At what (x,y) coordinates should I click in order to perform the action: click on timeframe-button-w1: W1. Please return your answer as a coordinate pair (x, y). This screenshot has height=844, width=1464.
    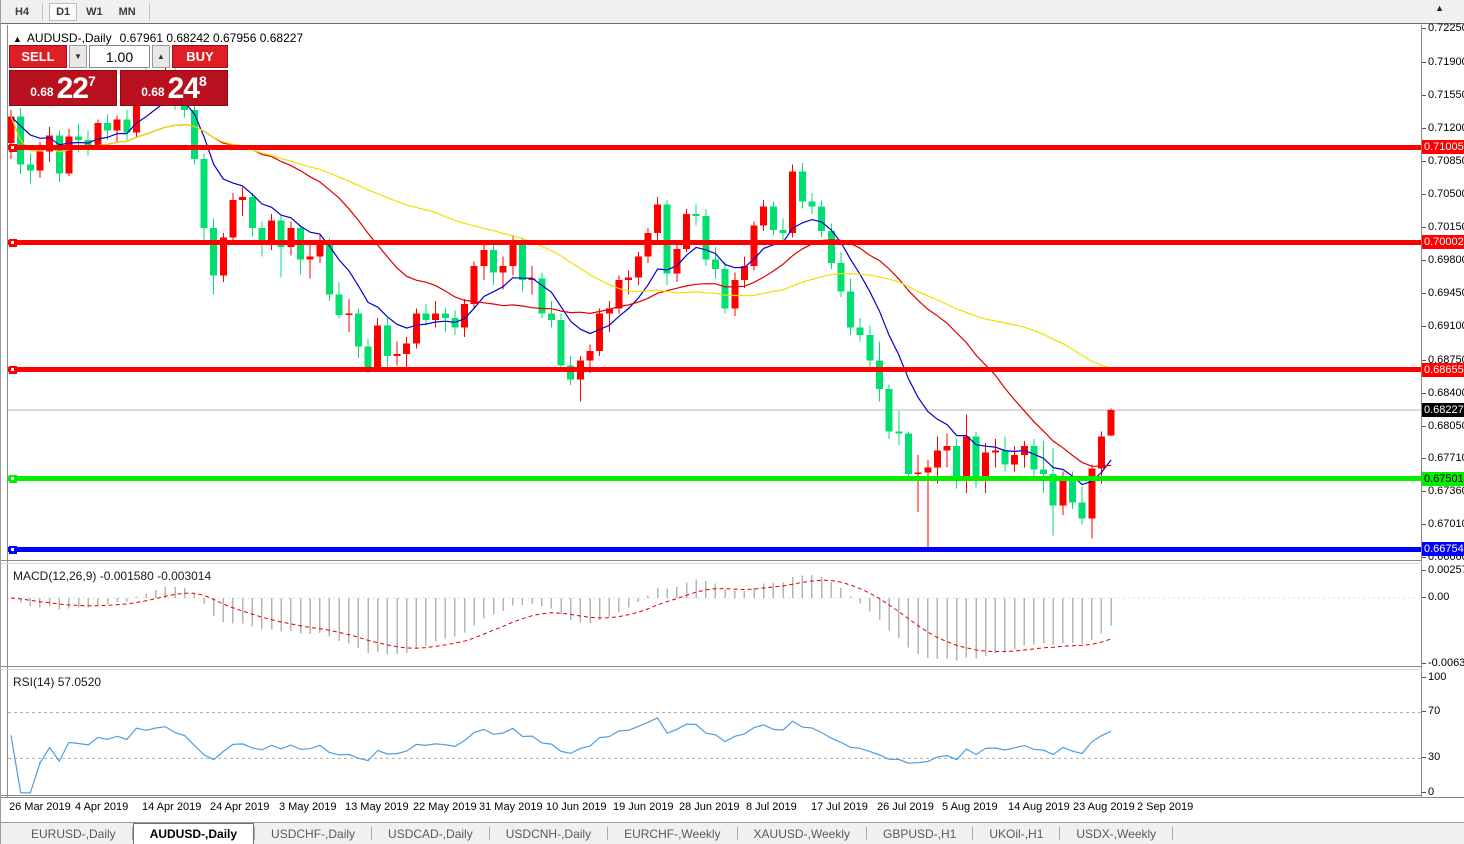
    Looking at the image, I should click on (94, 12).